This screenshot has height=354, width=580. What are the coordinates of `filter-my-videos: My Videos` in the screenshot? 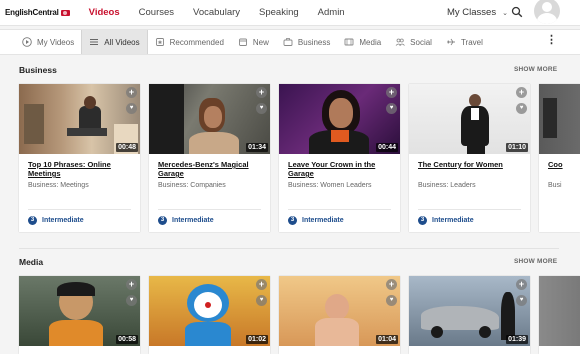 It's located at (48, 42).